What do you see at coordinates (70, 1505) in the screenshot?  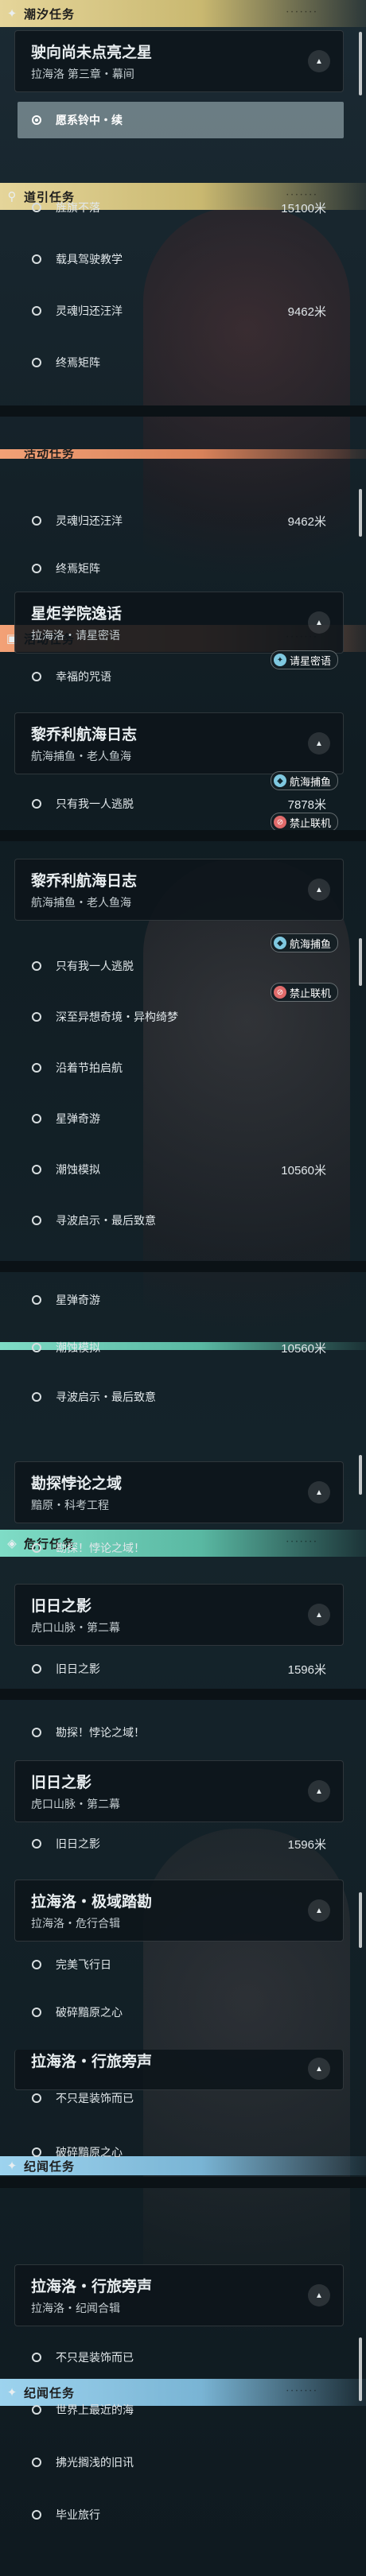 I see `quest-subtitle: 黯原・科考工程` at bounding box center [70, 1505].